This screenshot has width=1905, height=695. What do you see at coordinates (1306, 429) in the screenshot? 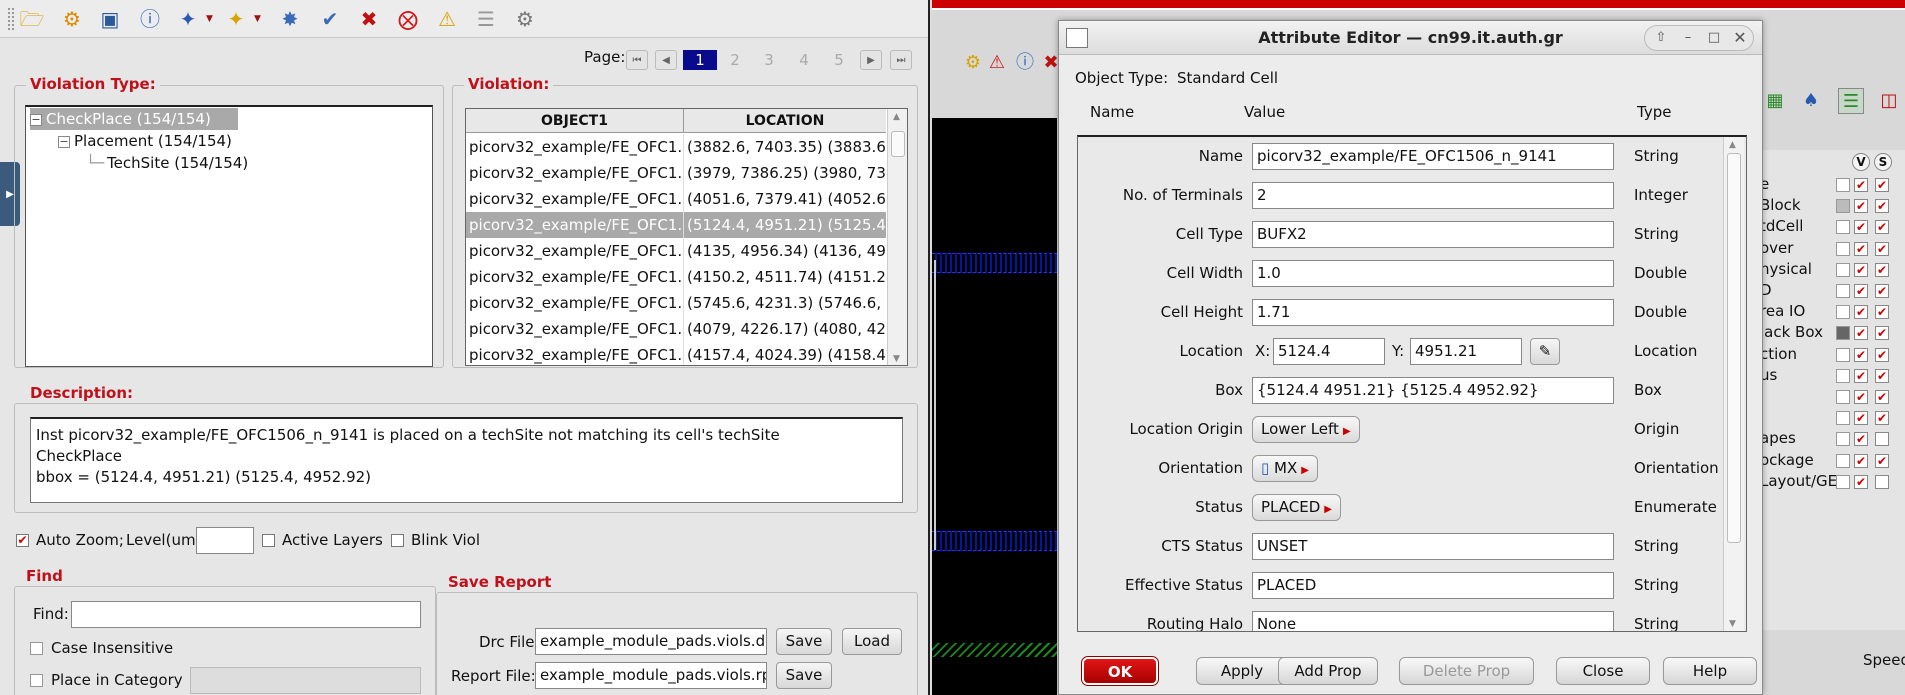
I see `attribute-menu-button: Lower Left ▶` at bounding box center [1306, 429].